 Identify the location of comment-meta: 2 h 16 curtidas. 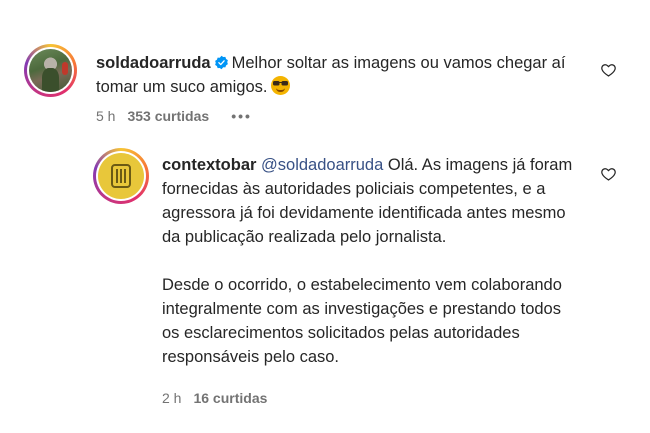
(214, 398).